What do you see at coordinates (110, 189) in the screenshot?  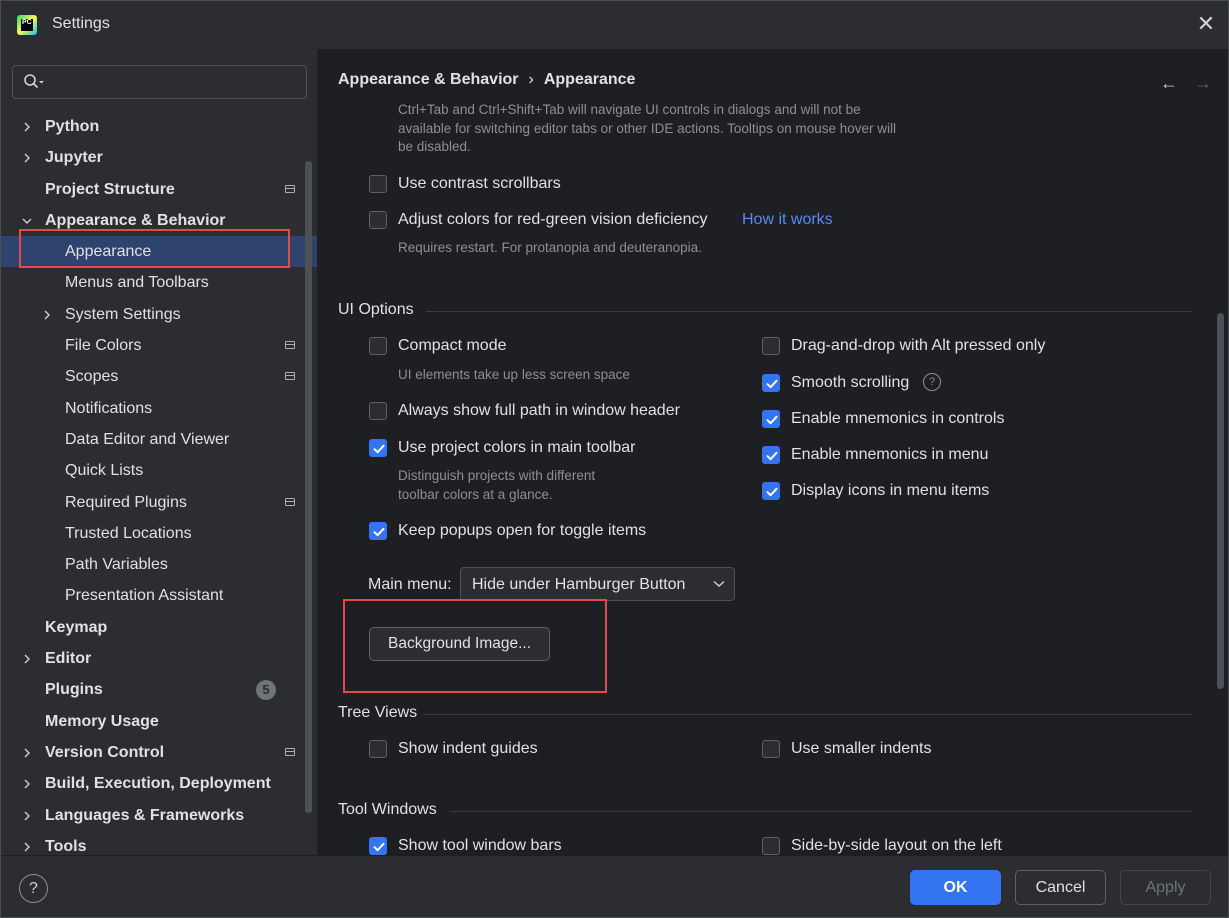 I see `sidebar-item-label: Project Structure` at bounding box center [110, 189].